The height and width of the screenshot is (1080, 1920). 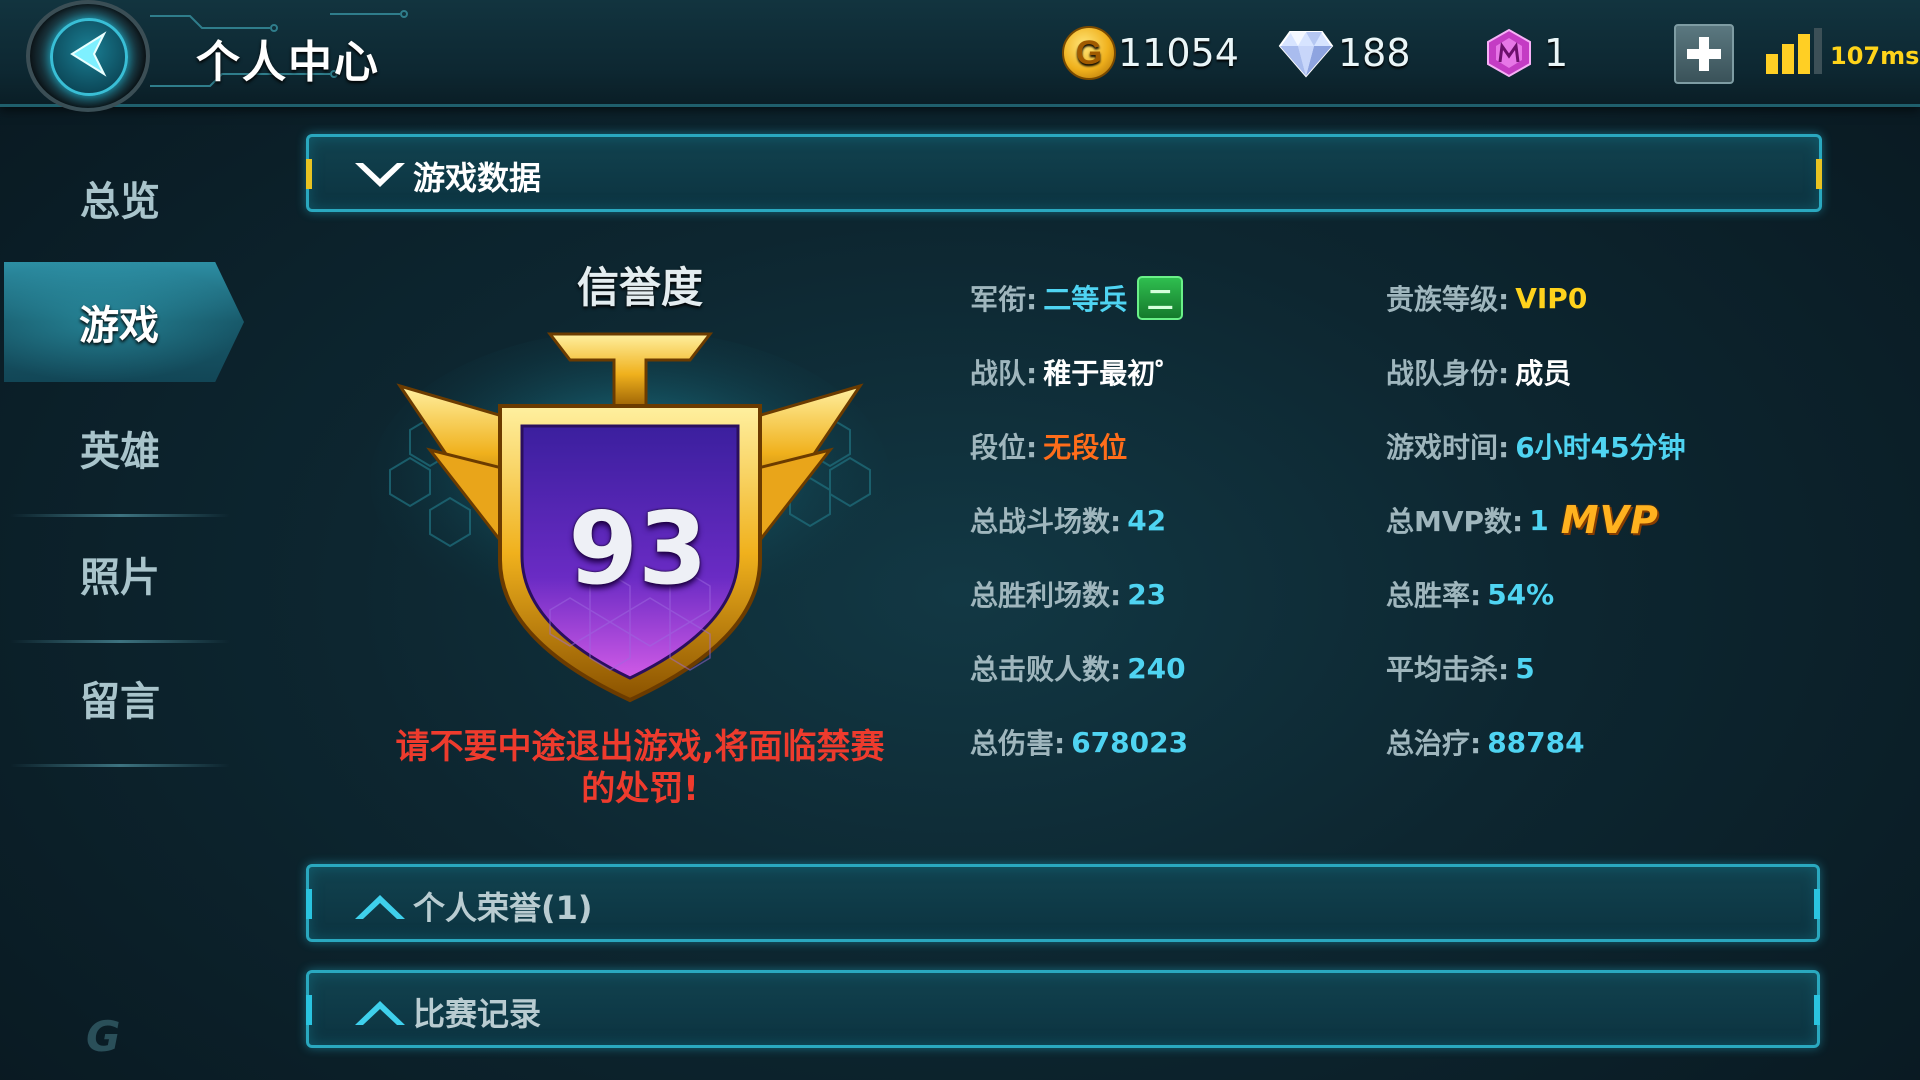 What do you see at coordinates (1046, 521) in the screenshot?
I see `stat-label: 总战斗场数:` at bounding box center [1046, 521].